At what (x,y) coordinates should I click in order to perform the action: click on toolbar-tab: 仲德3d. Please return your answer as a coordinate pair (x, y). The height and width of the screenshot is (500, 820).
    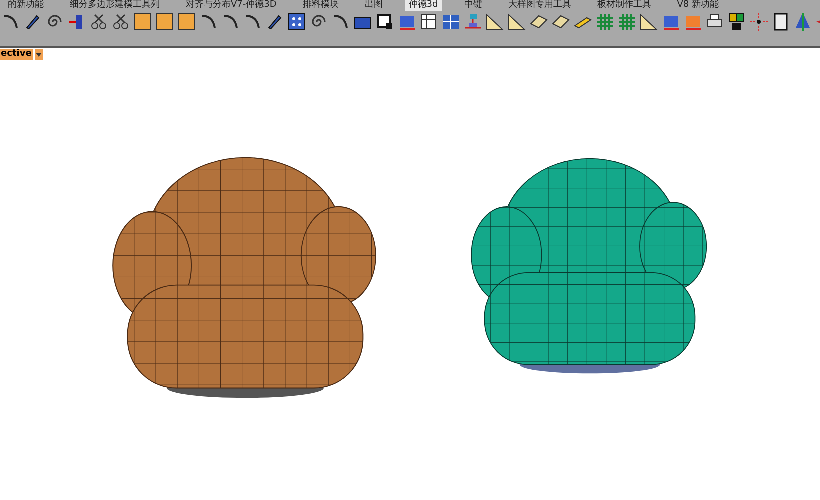
    Looking at the image, I should click on (423, 5).